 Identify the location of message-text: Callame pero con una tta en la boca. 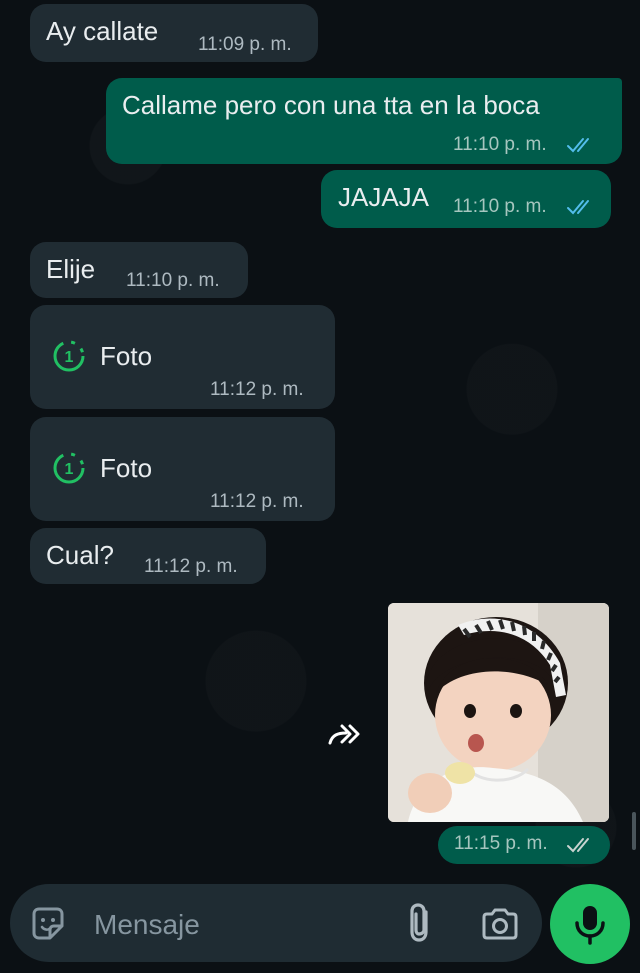
(331, 105).